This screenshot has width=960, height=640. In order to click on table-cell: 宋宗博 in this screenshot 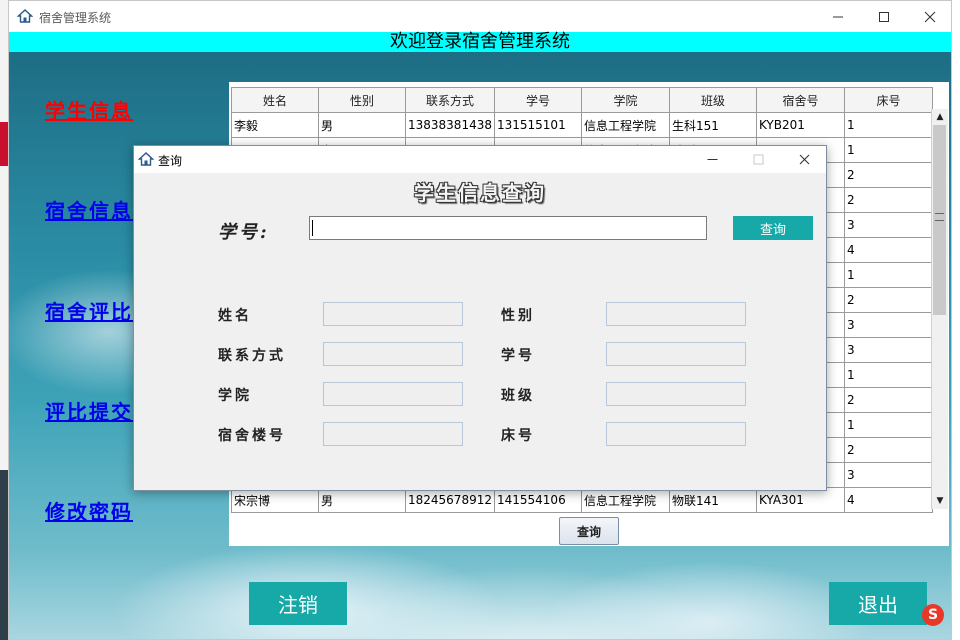, I will do `click(275, 500)`.